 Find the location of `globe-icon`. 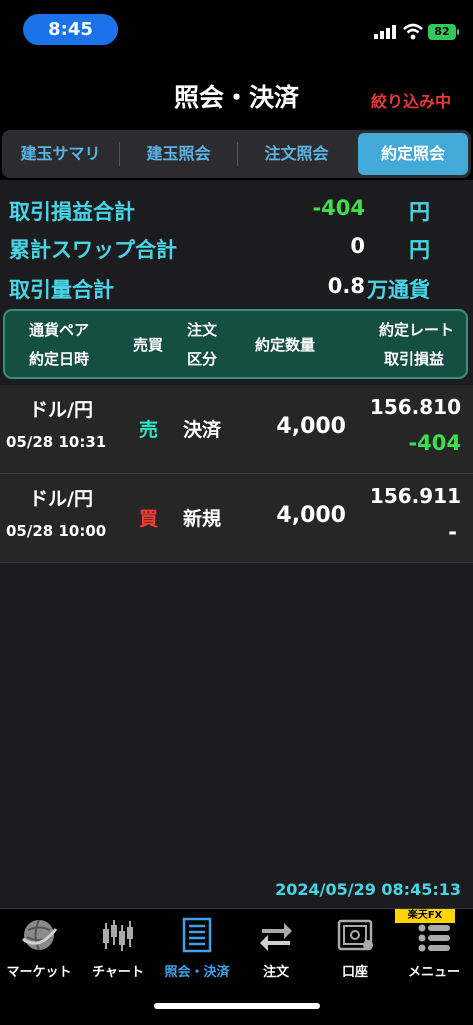

globe-icon is located at coordinates (40, 935).